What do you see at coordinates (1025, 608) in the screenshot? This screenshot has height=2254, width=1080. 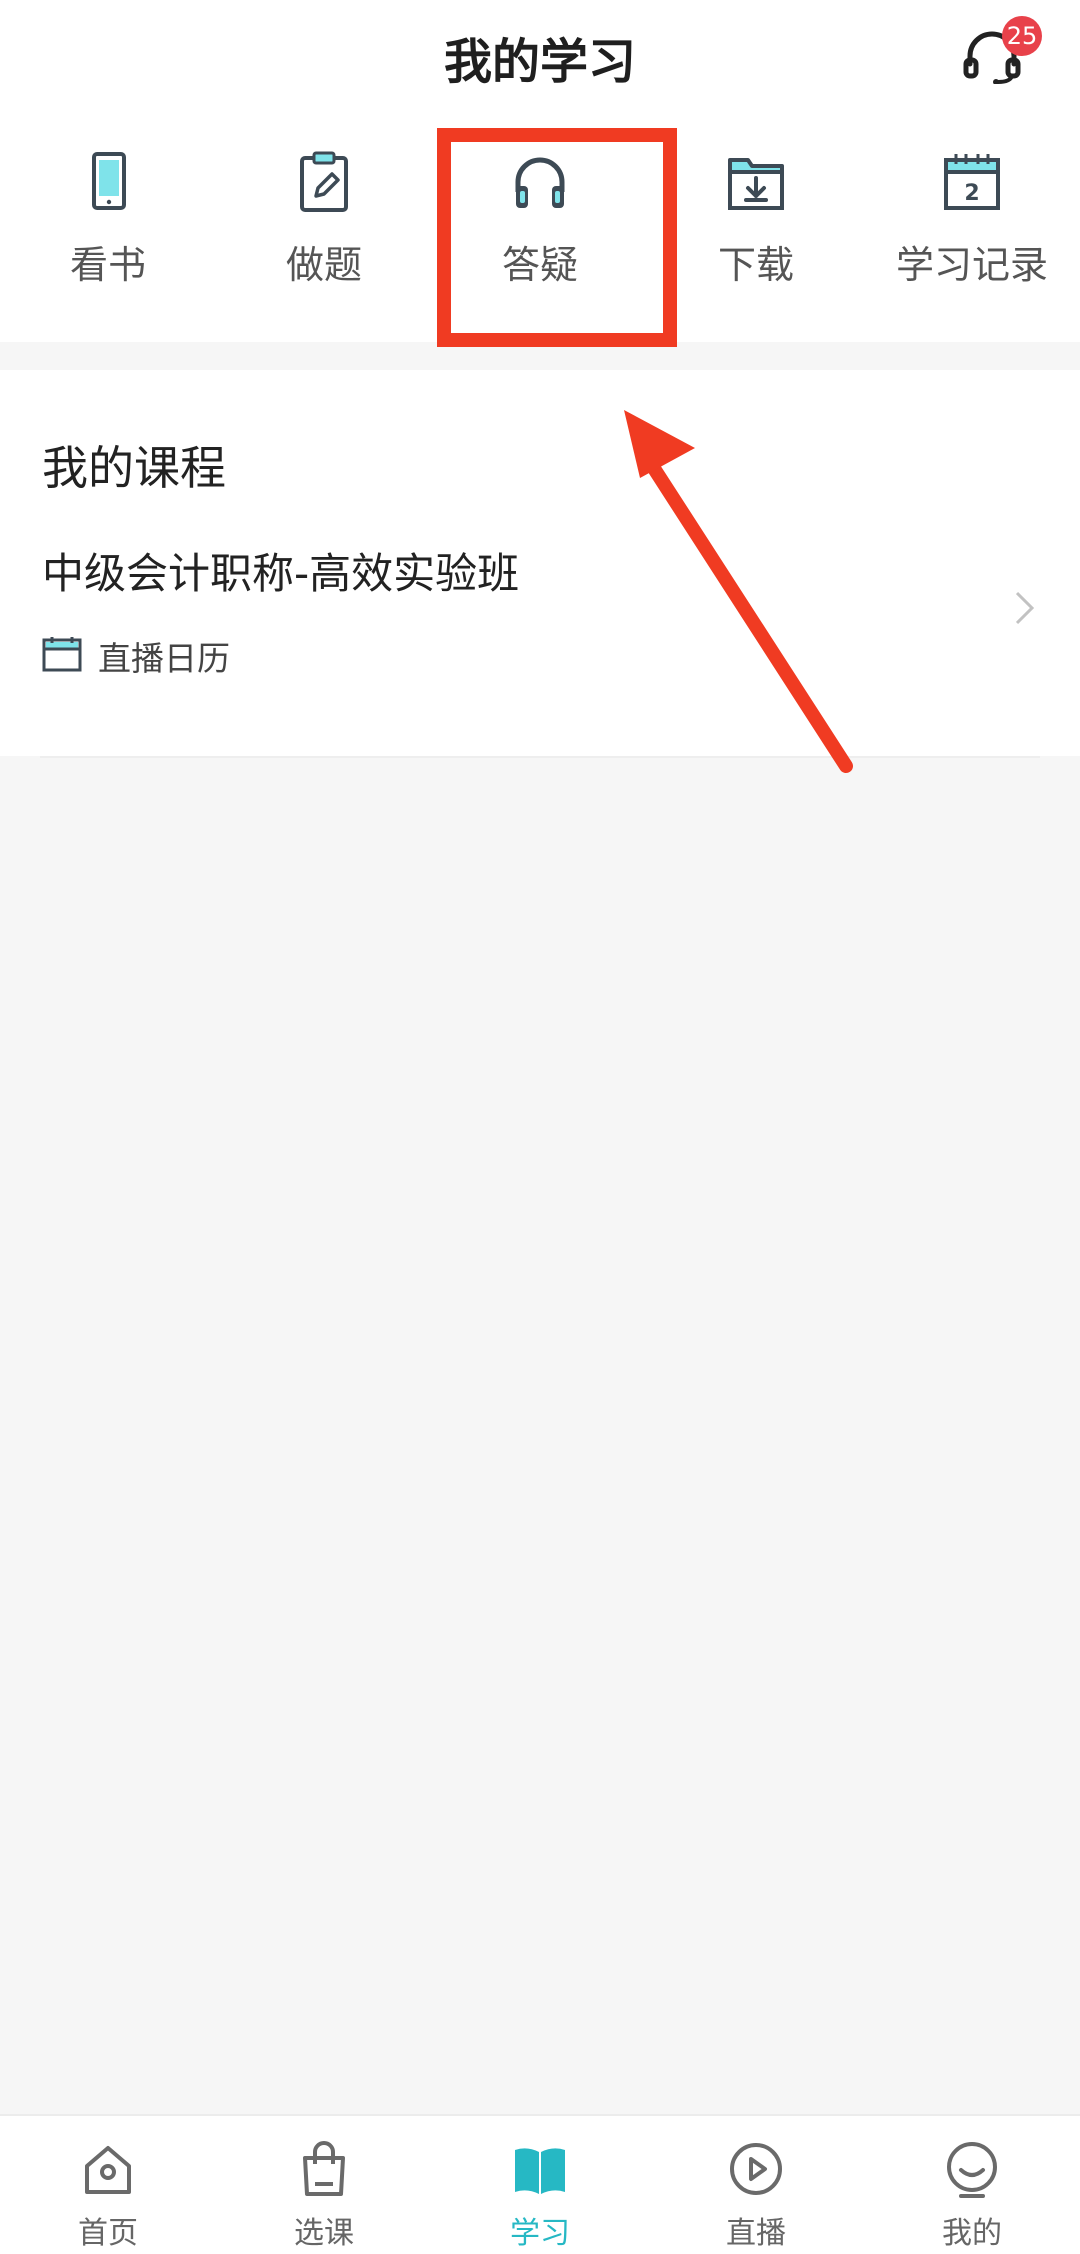 I see `chevron-right-icon` at bounding box center [1025, 608].